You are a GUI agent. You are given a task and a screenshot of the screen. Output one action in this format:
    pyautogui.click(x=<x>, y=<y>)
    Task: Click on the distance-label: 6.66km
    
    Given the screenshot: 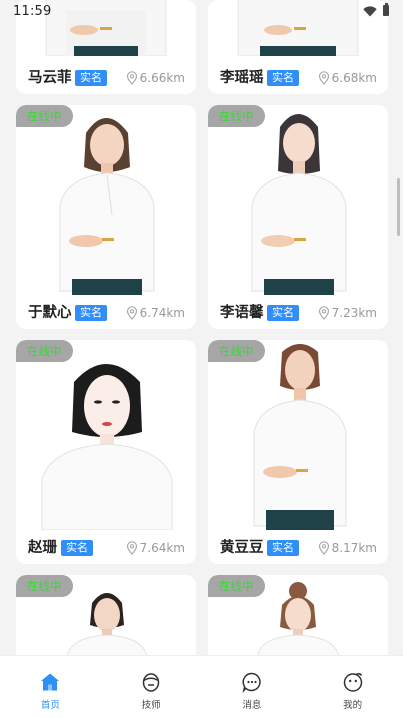 What is the action you would take?
    pyautogui.click(x=155, y=78)
    